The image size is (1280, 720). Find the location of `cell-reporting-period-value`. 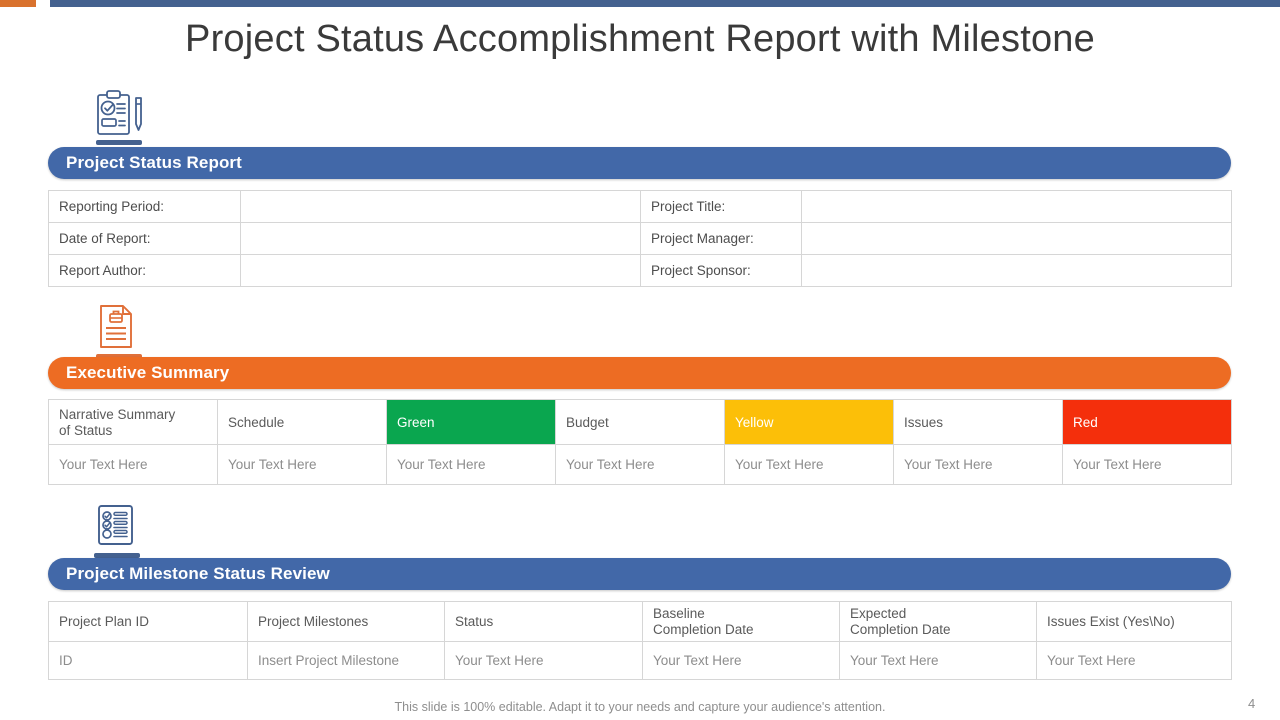

cell-reporting-period-value is located at coordinates (440, 206).